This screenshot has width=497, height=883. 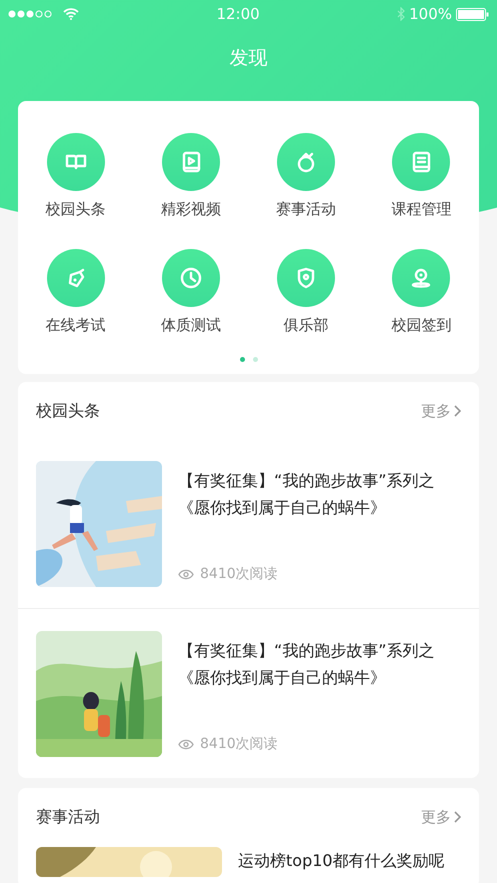 What do you see at coordinates (248, 58) in the screenshot?
I see `page-title: 发现` at bounding box center [248, 58].